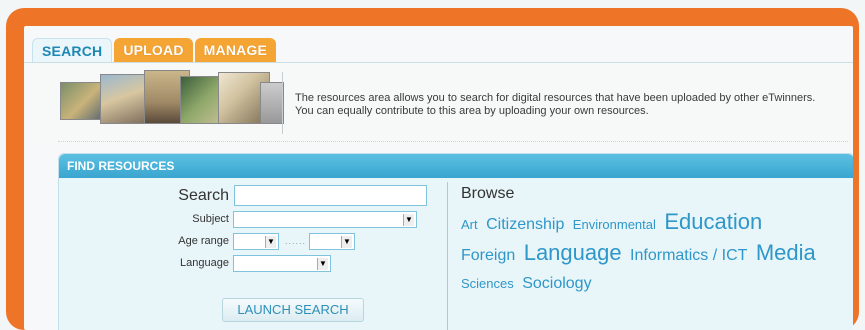  Describe the element at coordinates (203, 195) in the screenshot. I see `search-label: Search` at that location.